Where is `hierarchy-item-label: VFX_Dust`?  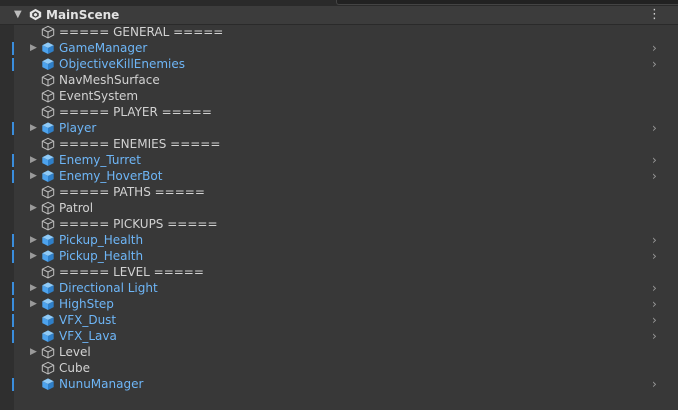
hierarchy-item-label: VFX_Dust is located at coordinates (88, 320).